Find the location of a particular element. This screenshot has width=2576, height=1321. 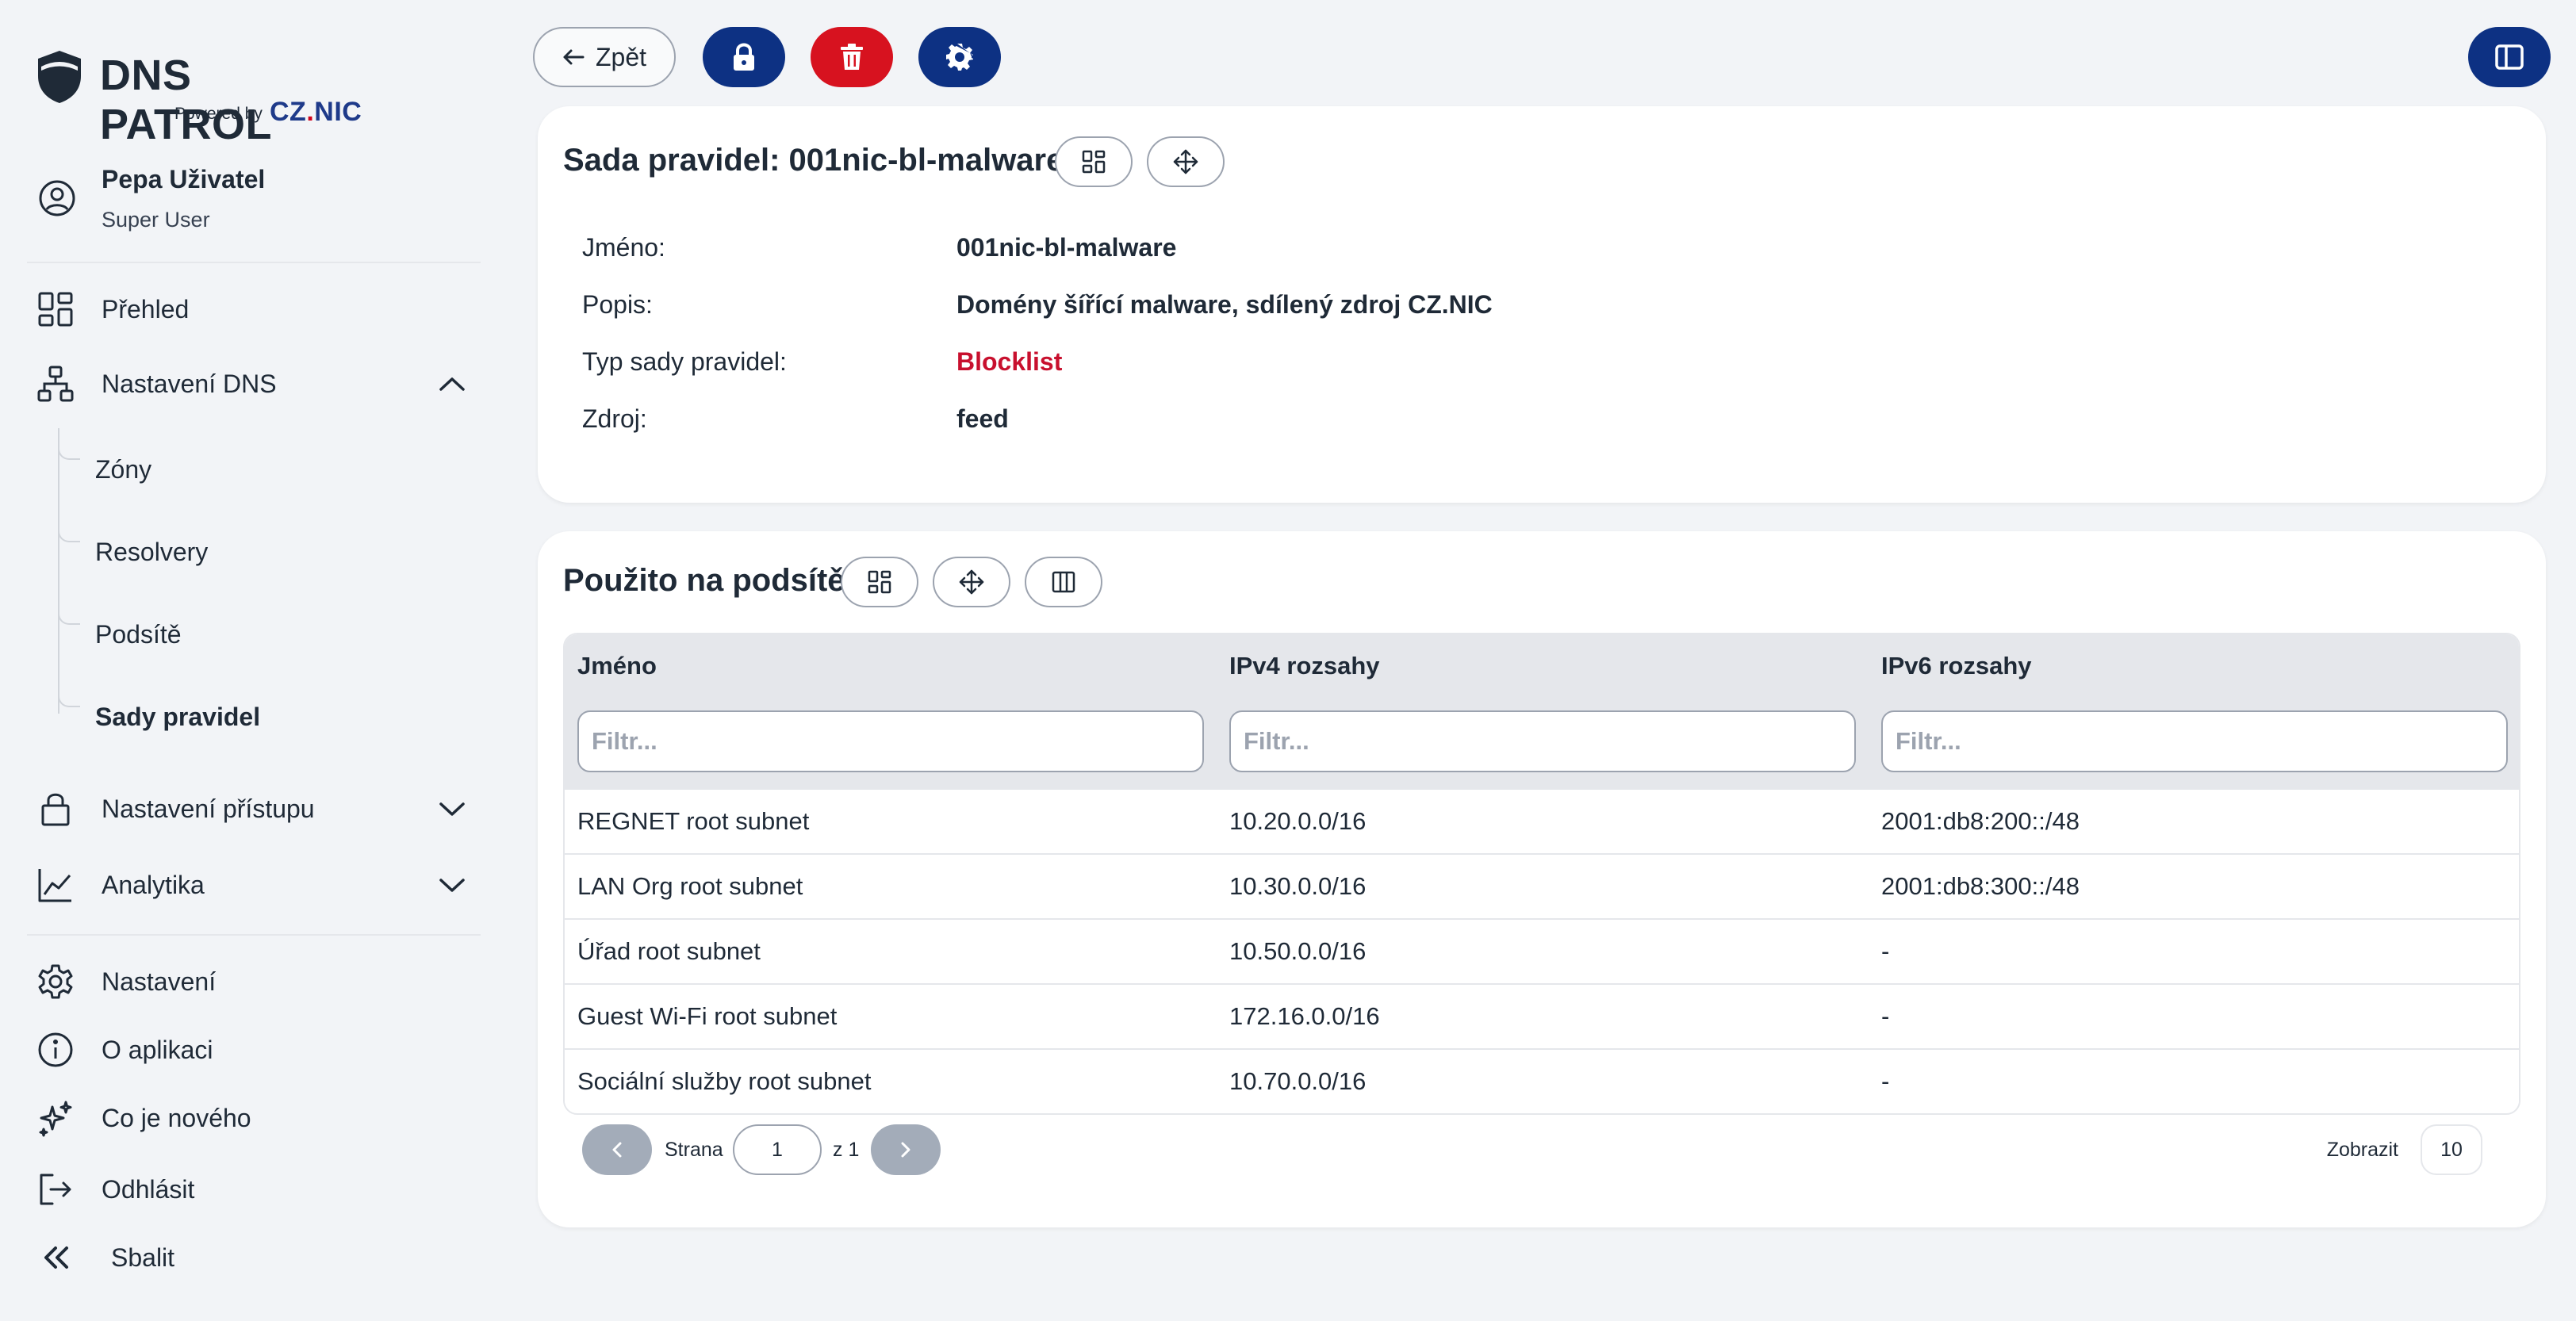

chevron-up-icon is located at coordinates (452, 384).